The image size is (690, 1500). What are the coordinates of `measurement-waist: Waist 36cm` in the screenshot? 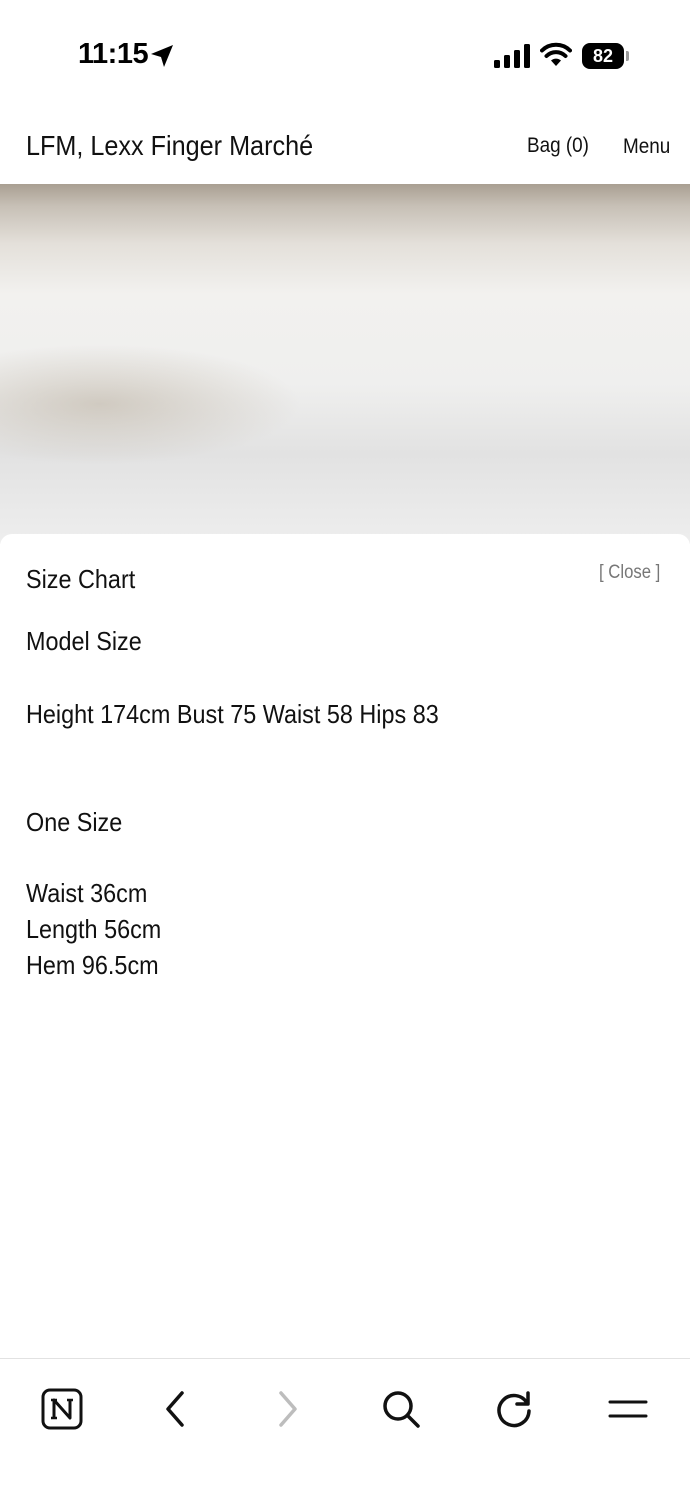 It's located at (87, 893).